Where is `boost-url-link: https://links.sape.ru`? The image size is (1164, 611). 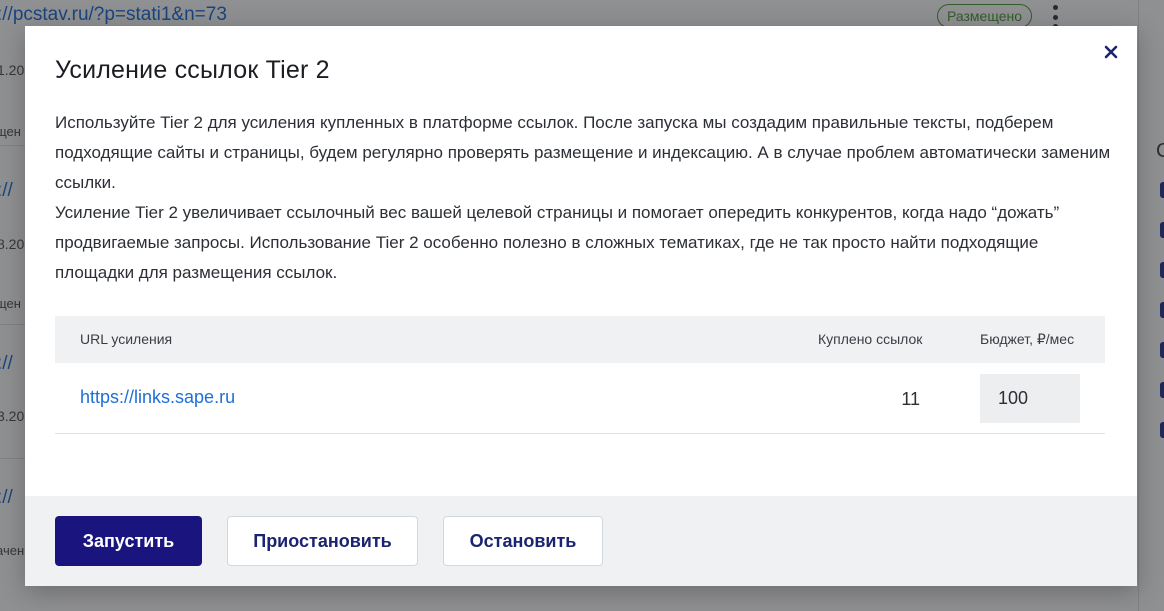
boost-url-link: https://links.sape.ru is located at coordinates (157, 397).